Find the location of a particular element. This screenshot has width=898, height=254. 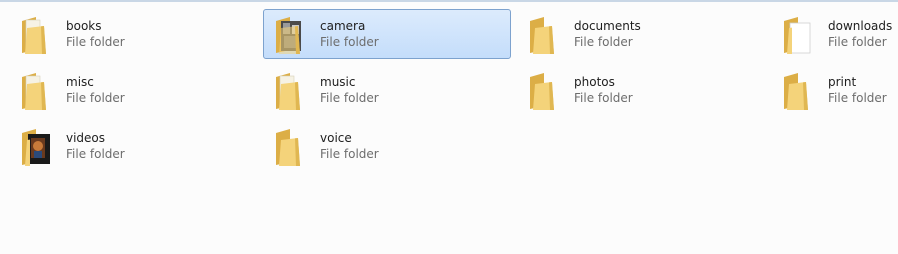

folder-item-voice: voice File folder is located at coordinates (387, 146).